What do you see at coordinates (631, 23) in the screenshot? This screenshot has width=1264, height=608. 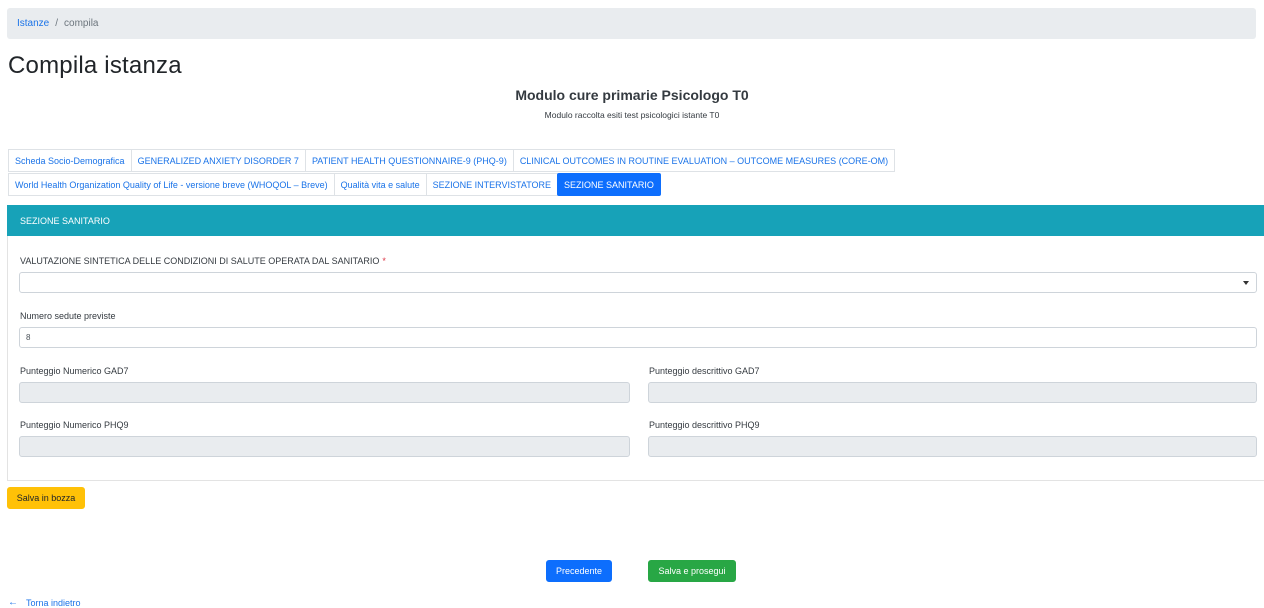 I see `breadcrumb: Istanze / compila` at bounding box center [631, 23].